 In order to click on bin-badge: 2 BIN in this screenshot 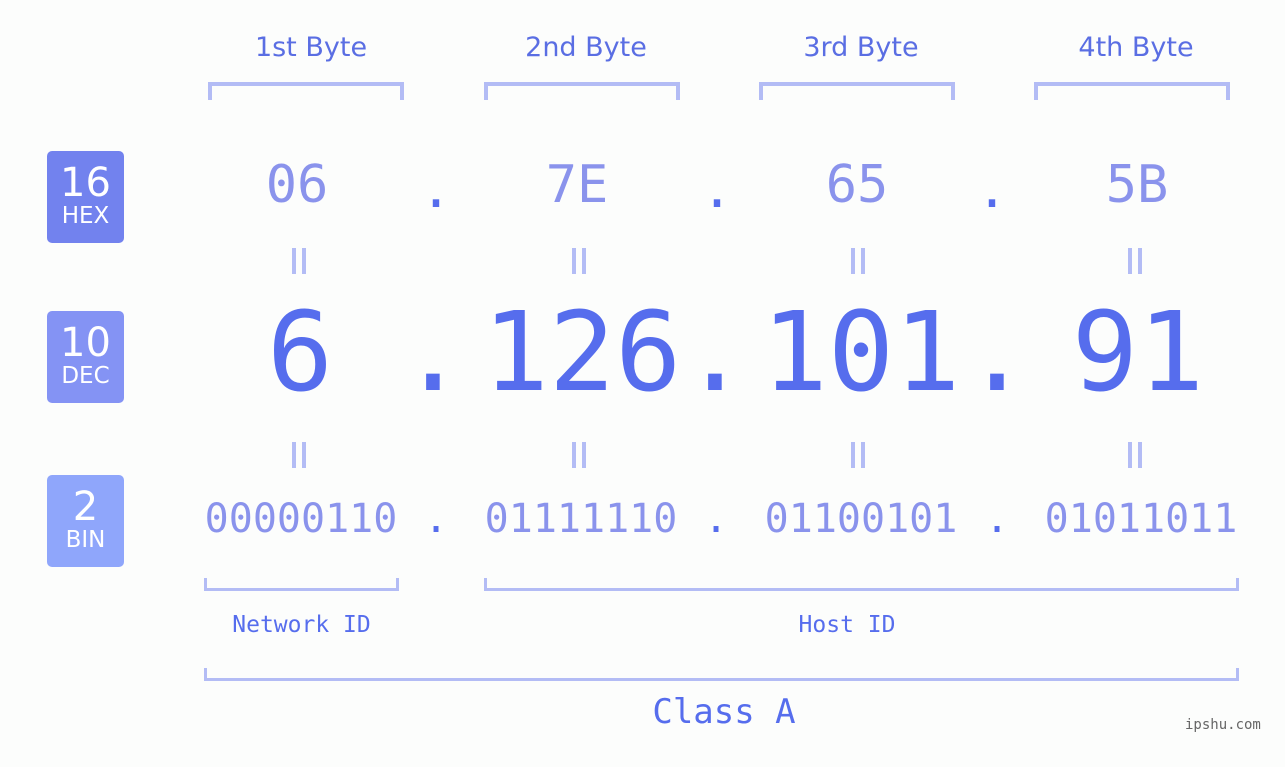, I will do `click(85, 521)`.